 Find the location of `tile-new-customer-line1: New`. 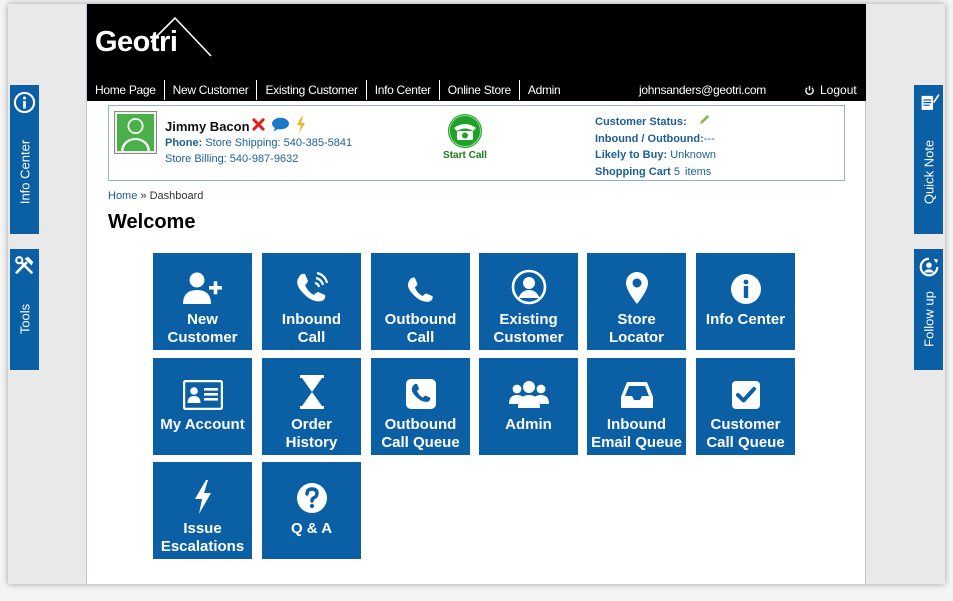

tile-new-customer-line1: New is located at coordinates (202, 319).